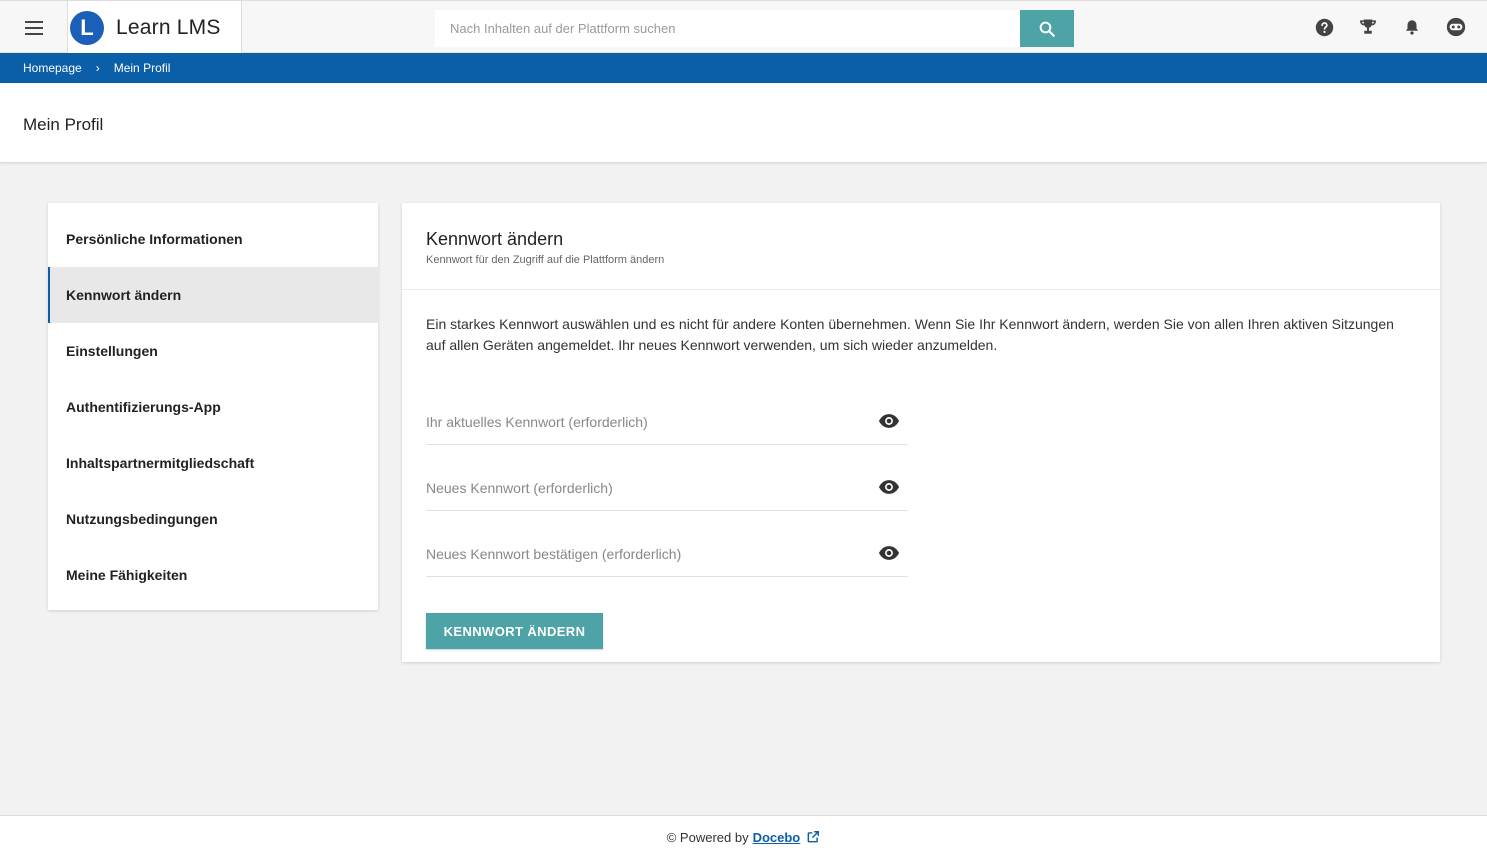 The image size is (1487, 858). Describe the element at coordinates (213, 295) in the screenshot. I see `sidebar-item-change-password: Kennwort ändern` at that location.